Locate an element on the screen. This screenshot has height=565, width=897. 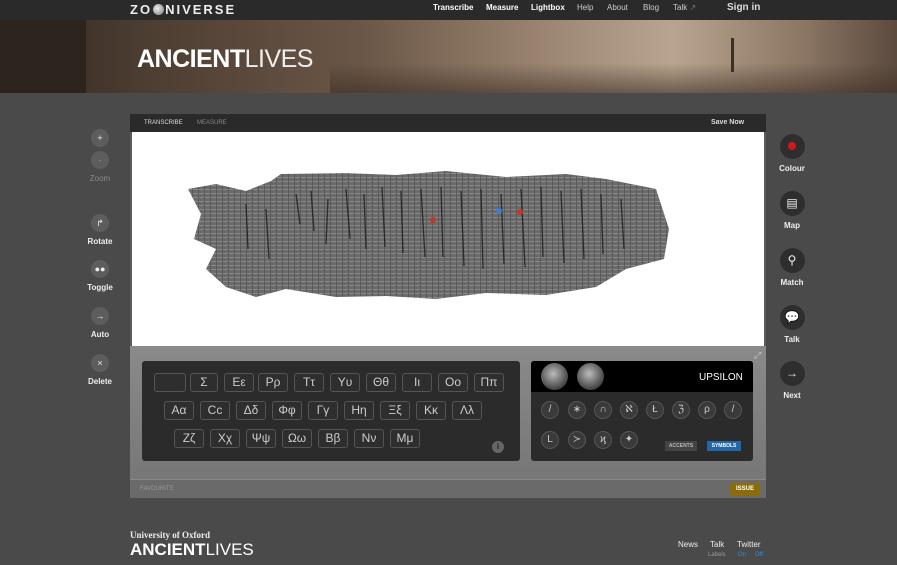
favourite-button: FAVOURITE is located at coordinates (157, 489).